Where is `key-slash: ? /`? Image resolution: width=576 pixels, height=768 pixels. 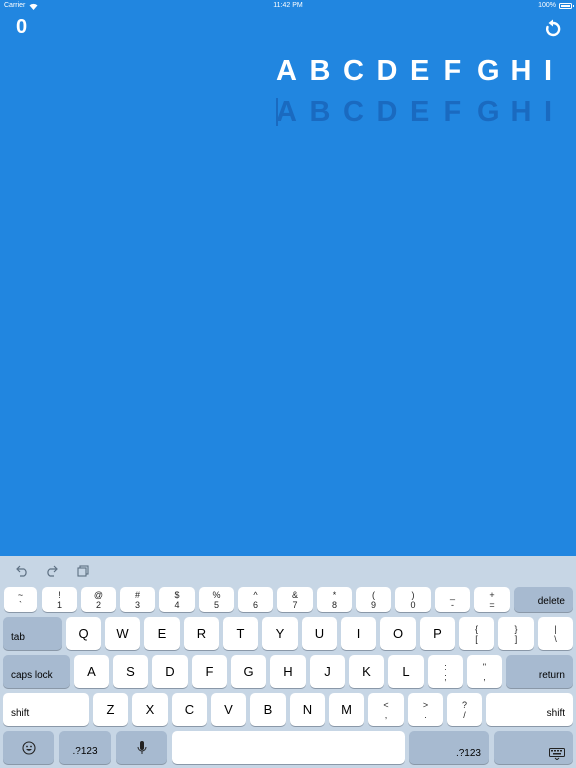 key-slash: ? / is located at coordinates (464, 709).